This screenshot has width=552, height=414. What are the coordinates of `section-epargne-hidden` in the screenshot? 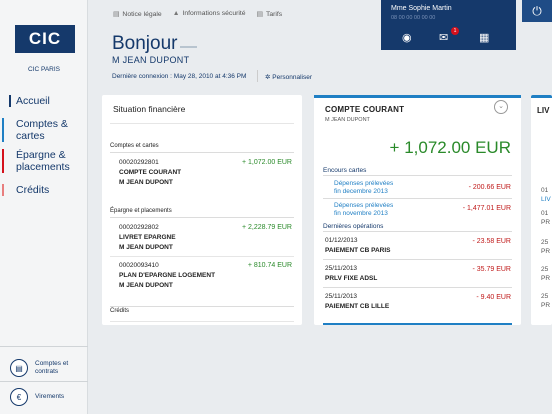 It's located at (202, 305).